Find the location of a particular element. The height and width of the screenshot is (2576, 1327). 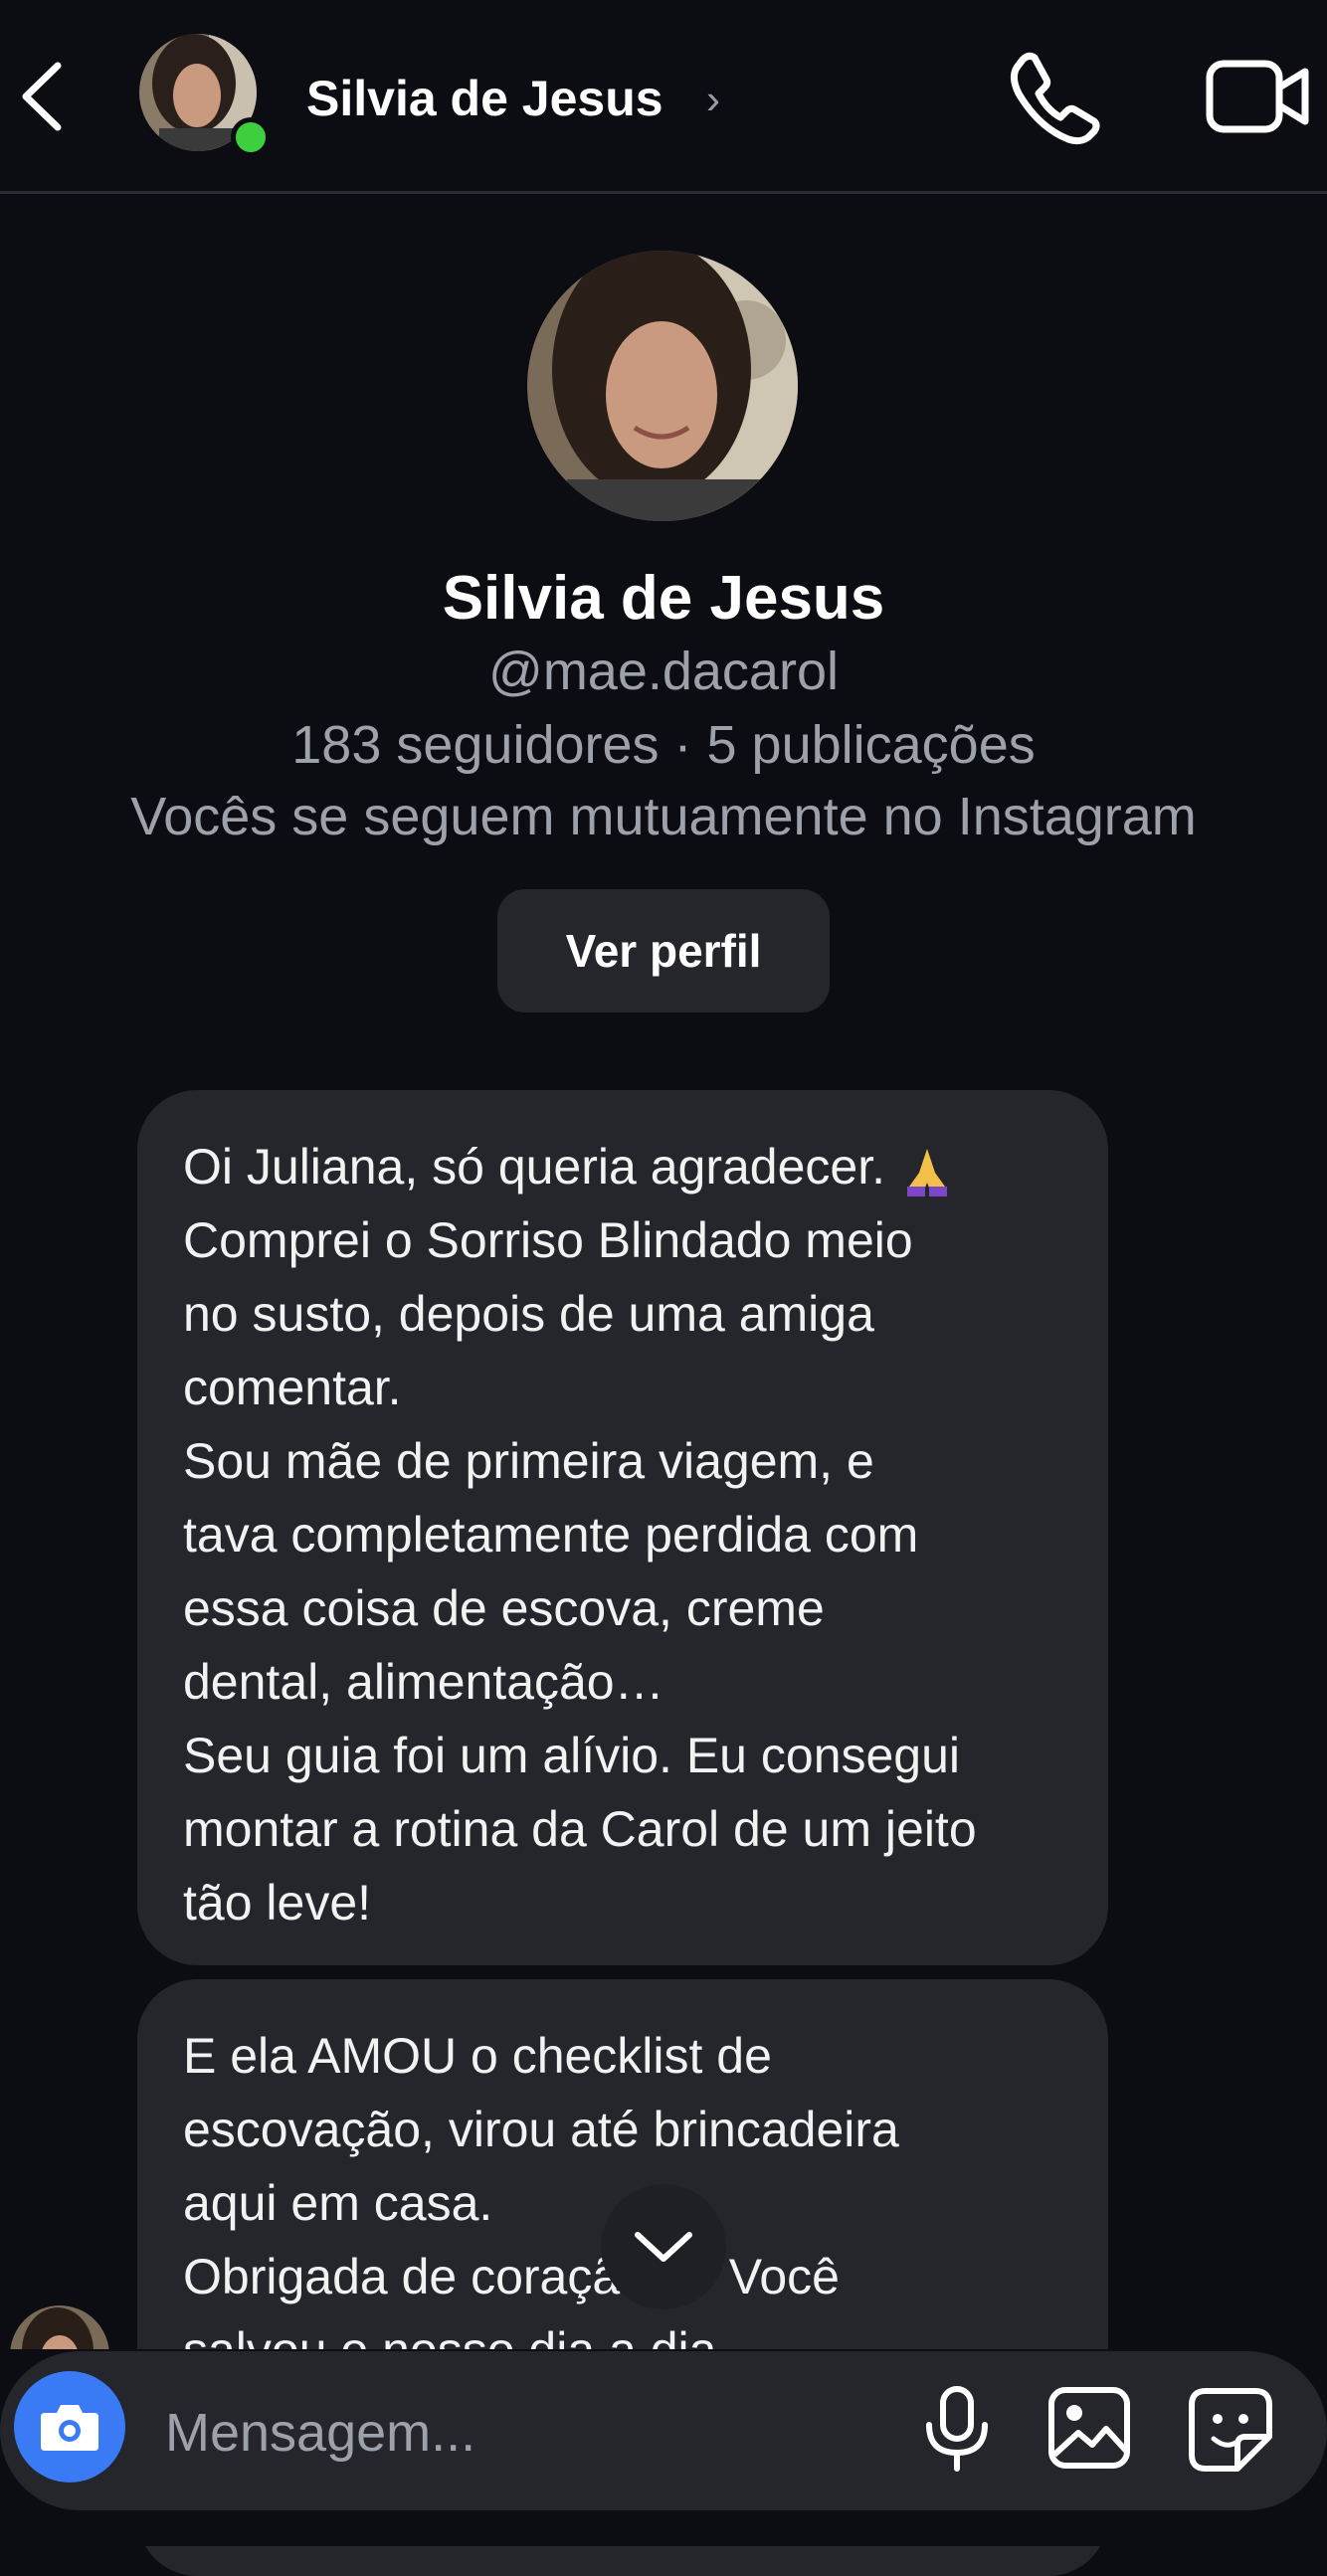

folded-hands-emoji-icon is located at coordinates (926, 1172).